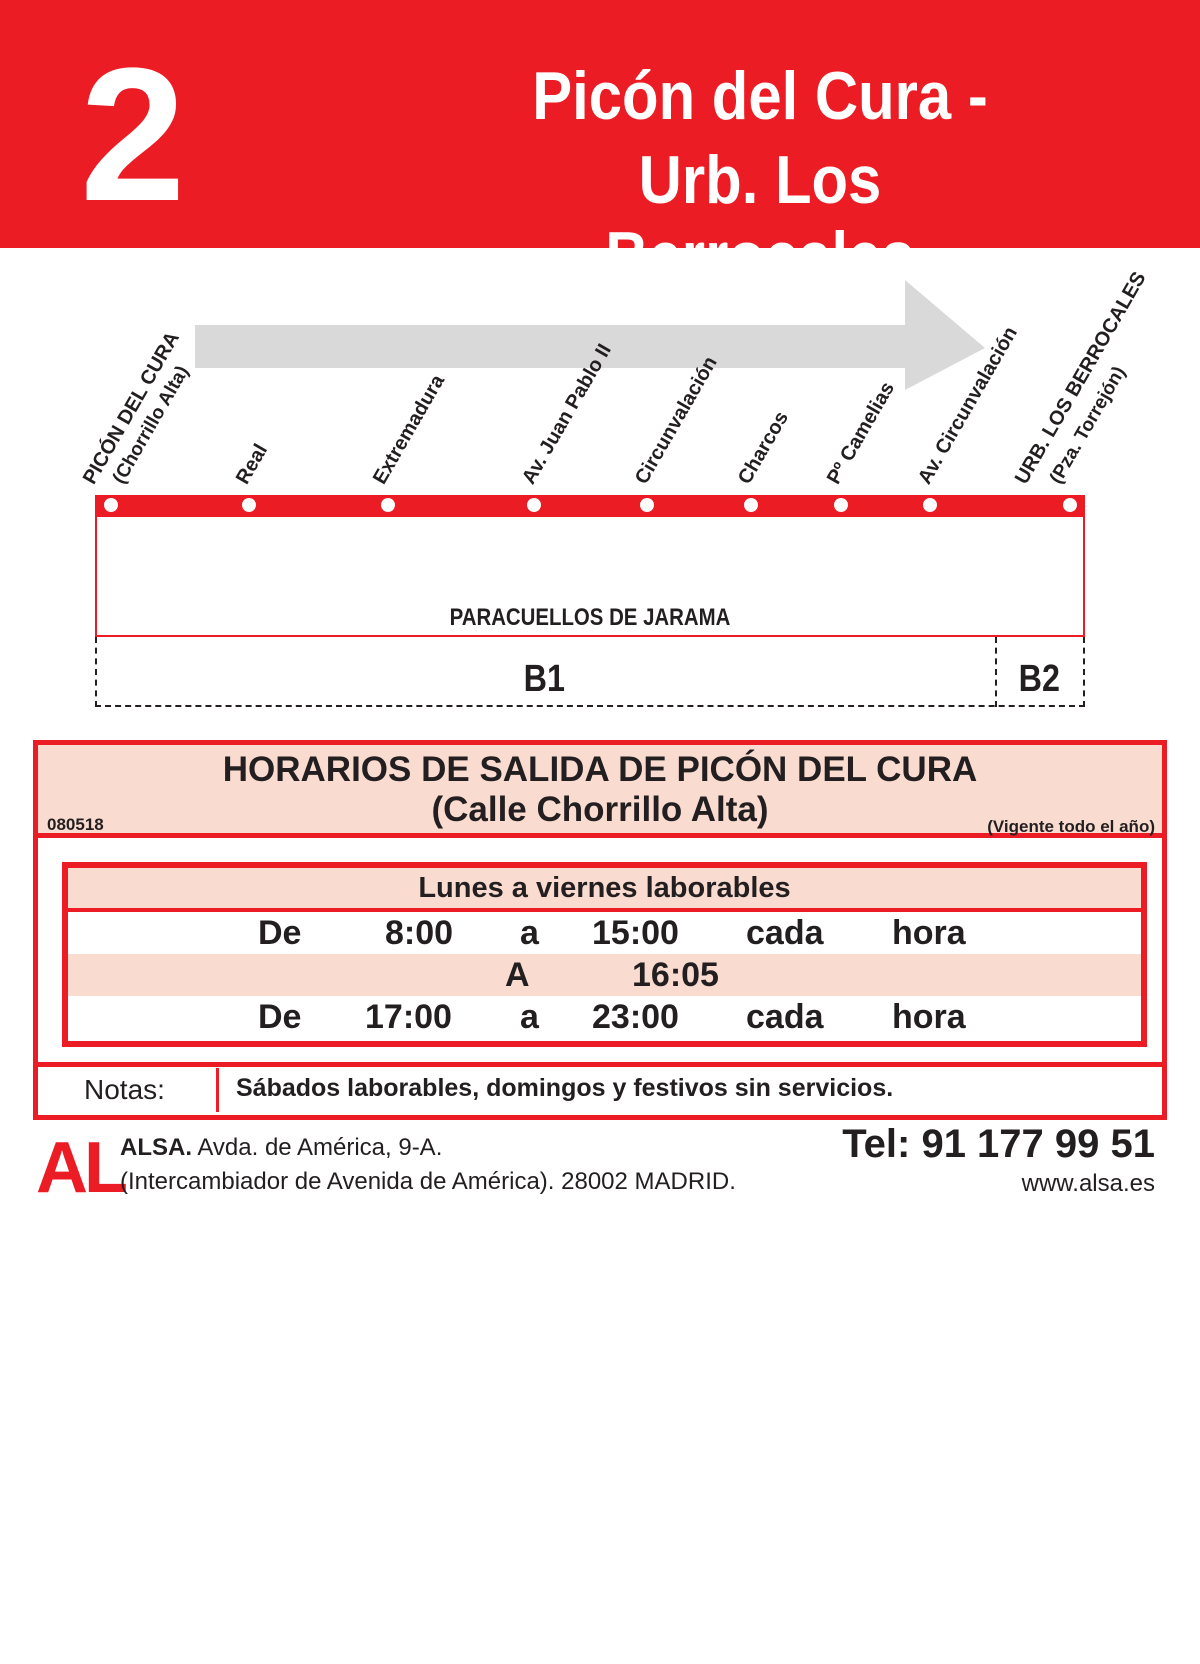 The image size is (1200, 1664). Describe the element at coordinates (75, 824) in the screenshot. I see `schedule-code: 080518` at that location.